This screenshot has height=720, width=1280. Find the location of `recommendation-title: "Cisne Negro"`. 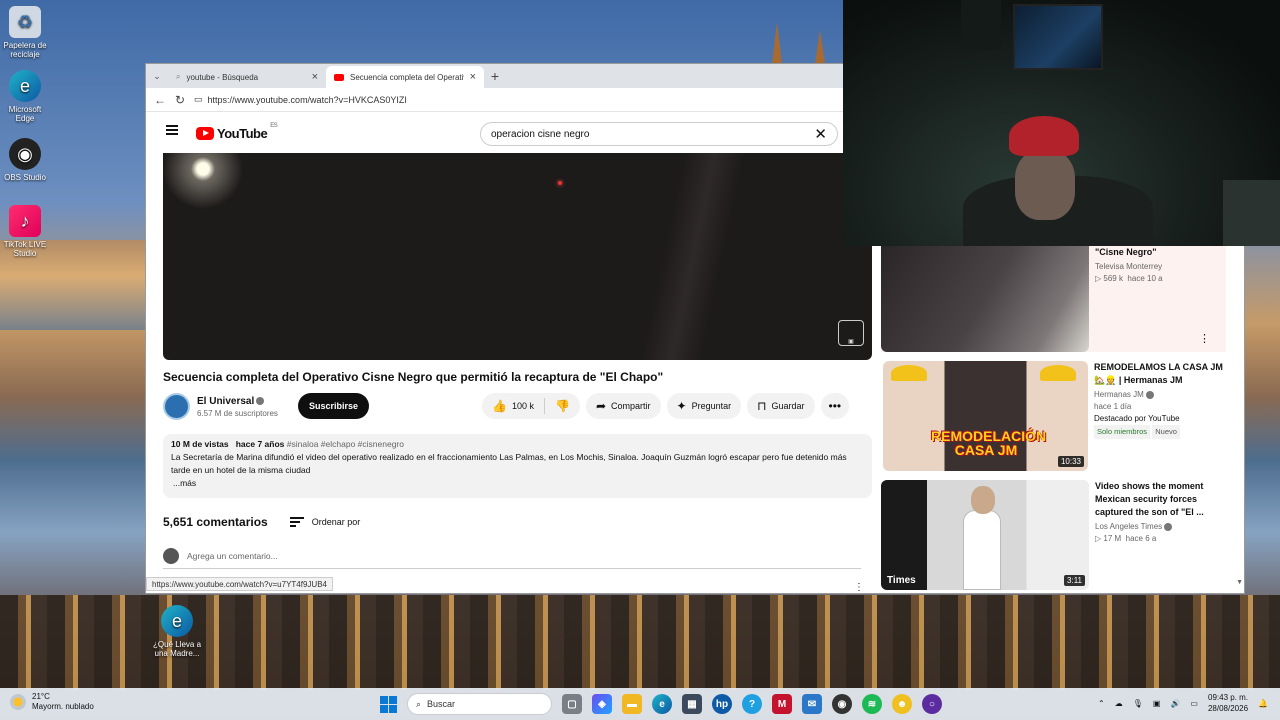

recommendation-title: "Cisne Negro" is located at coordinates (1129, 252).